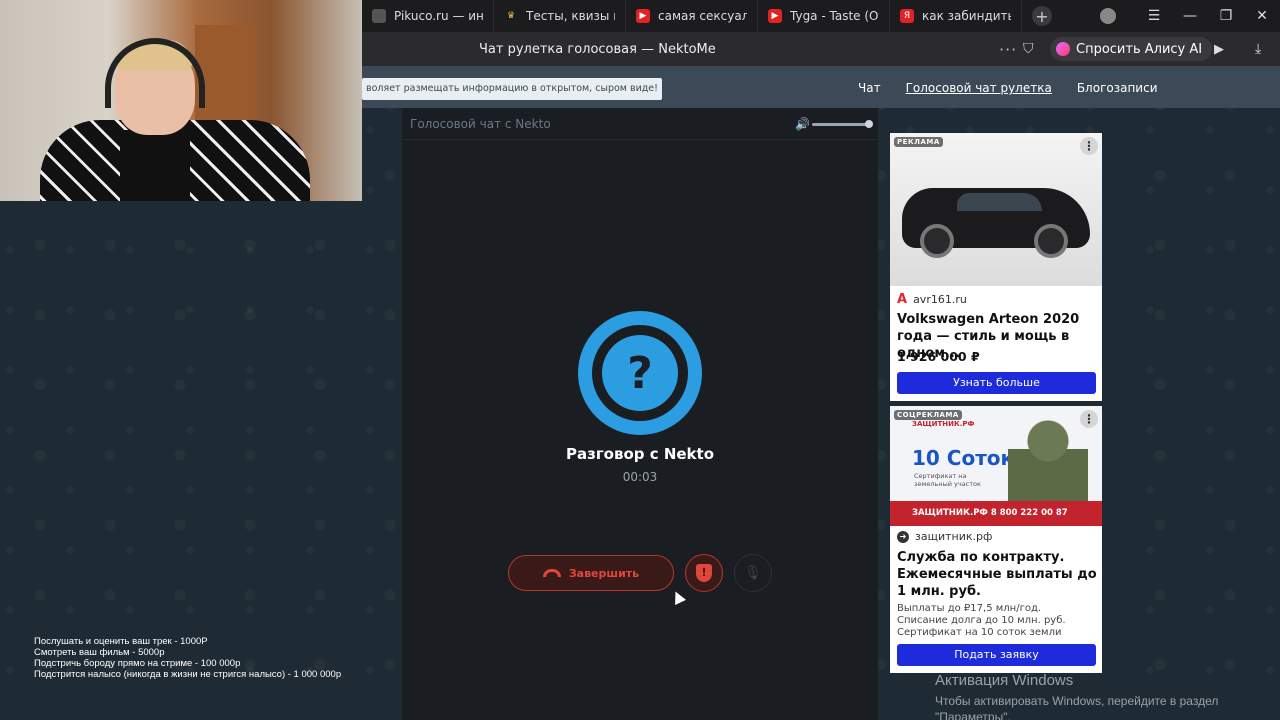 The image size is (1280, 720). Describe the element at coordinates (1108, 16) in the screenshot. I see `profile-avatar` at that location.